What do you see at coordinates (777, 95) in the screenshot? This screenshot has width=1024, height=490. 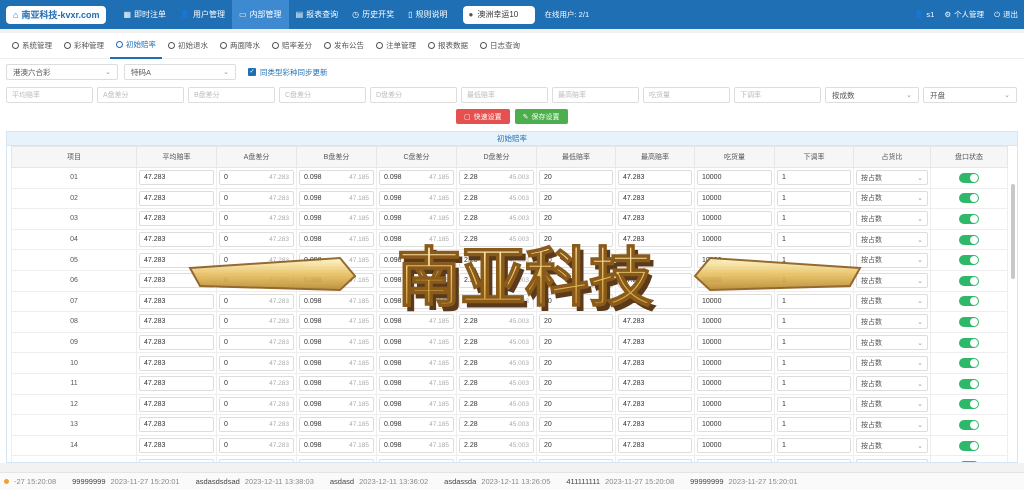 I see `down-rate-input: 下调率` at bounding box center [777, 95].